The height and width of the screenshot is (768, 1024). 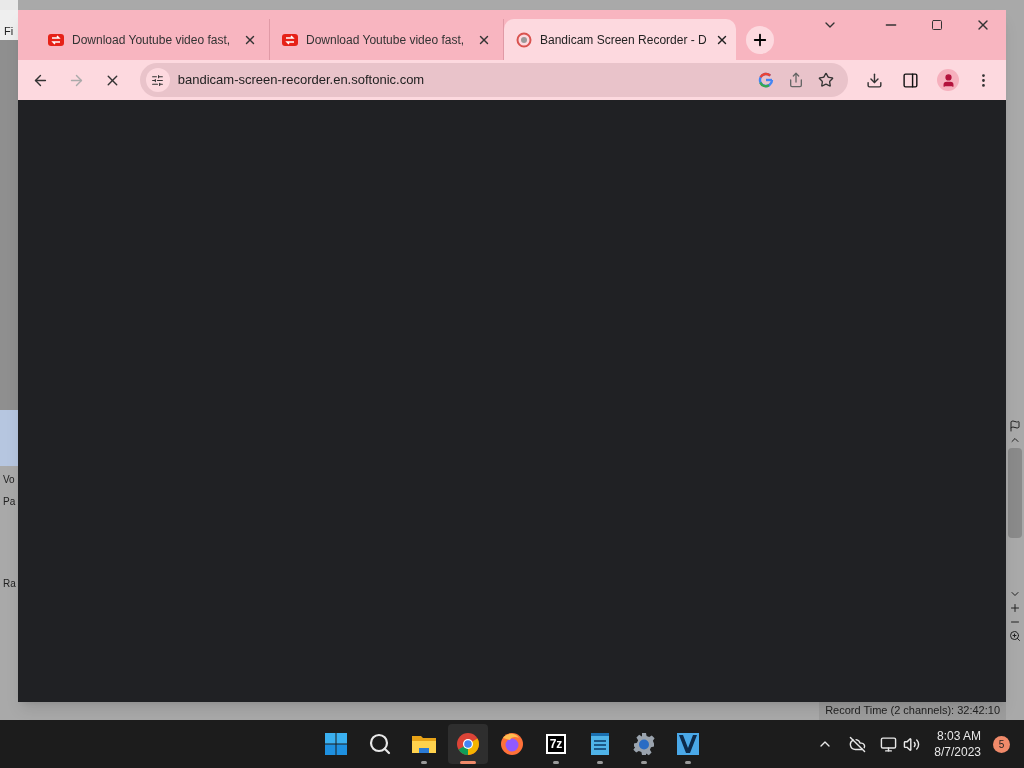 I want to click on notification-badge: 5, so click(x=1001, y=744).